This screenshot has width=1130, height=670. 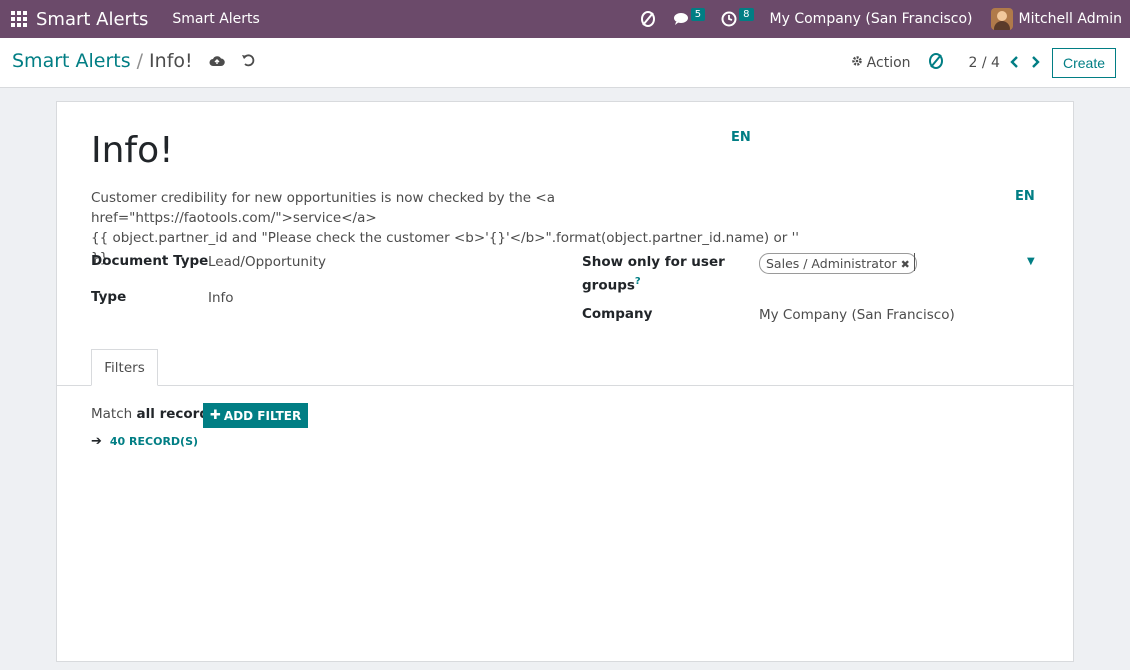 What do you see at coordinates (857, 63) in the screenshot?
I see `gear-icon` at bounding box center [857, 63].